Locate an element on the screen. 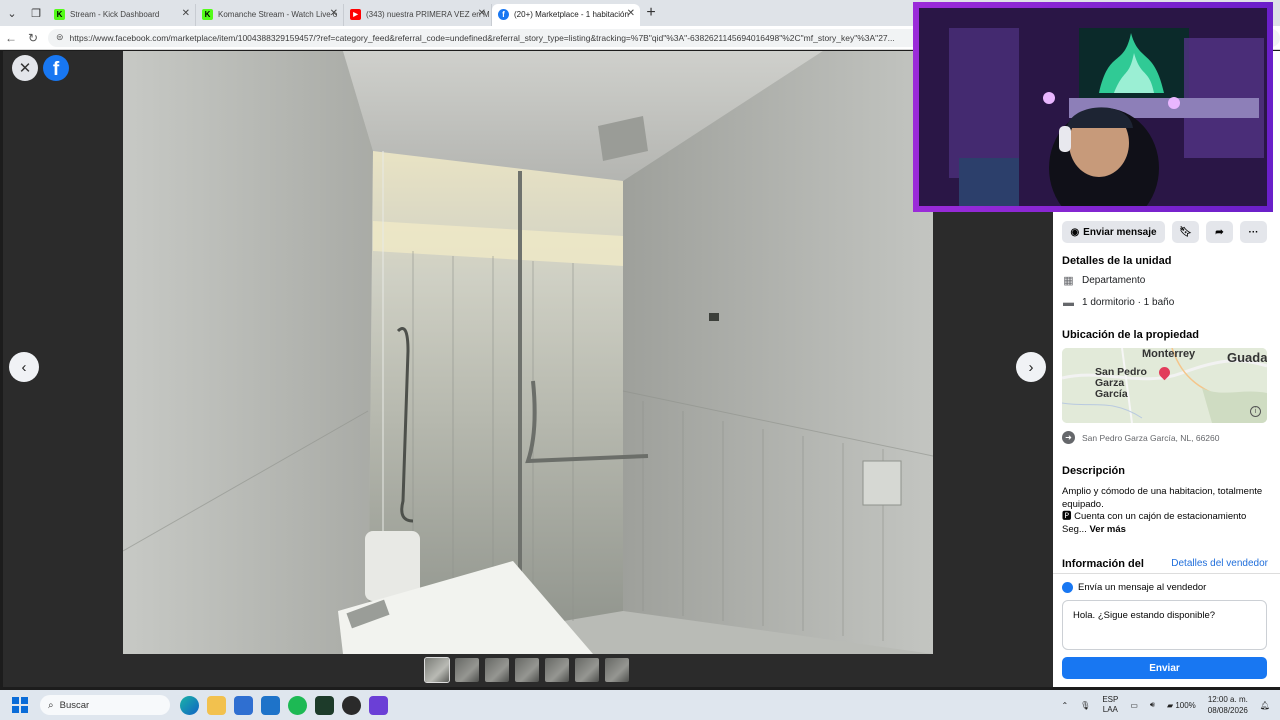  tab-kick-dashboard: K Stream - Kick Dashboard ✕ is located at coordinates (122, 14).